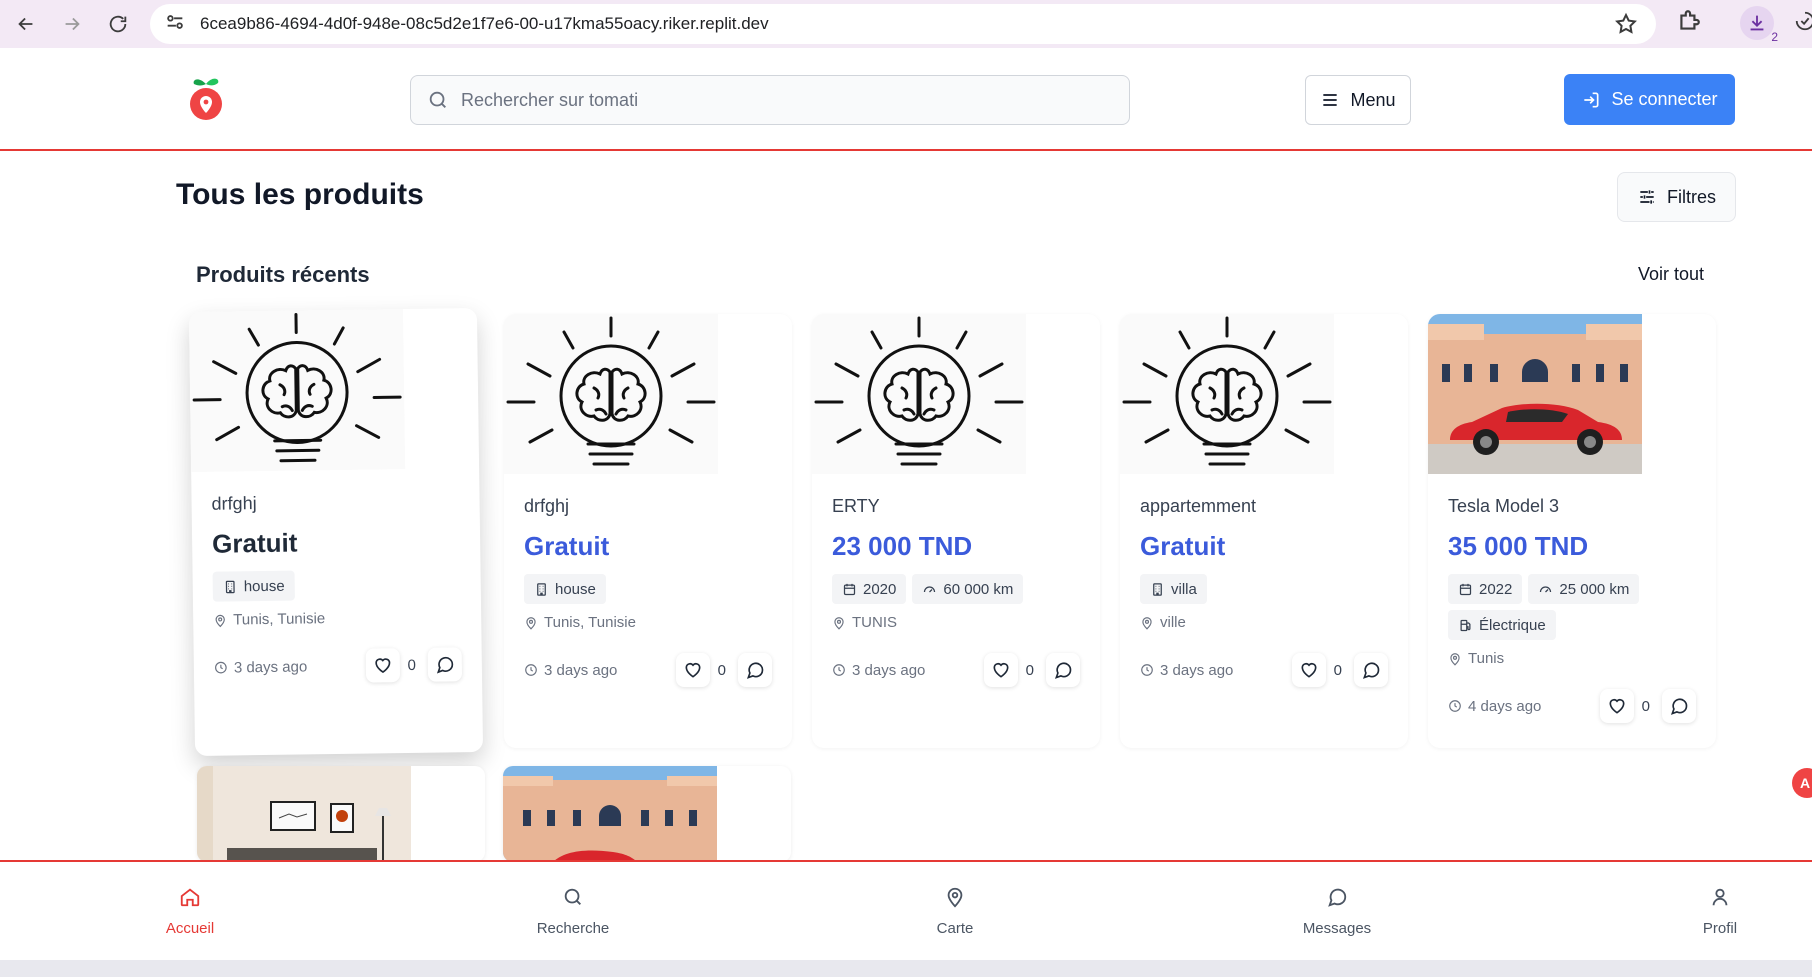 The image size is (1812, 977). I want to click on filters-button: Filtres, so click(1676, 197).